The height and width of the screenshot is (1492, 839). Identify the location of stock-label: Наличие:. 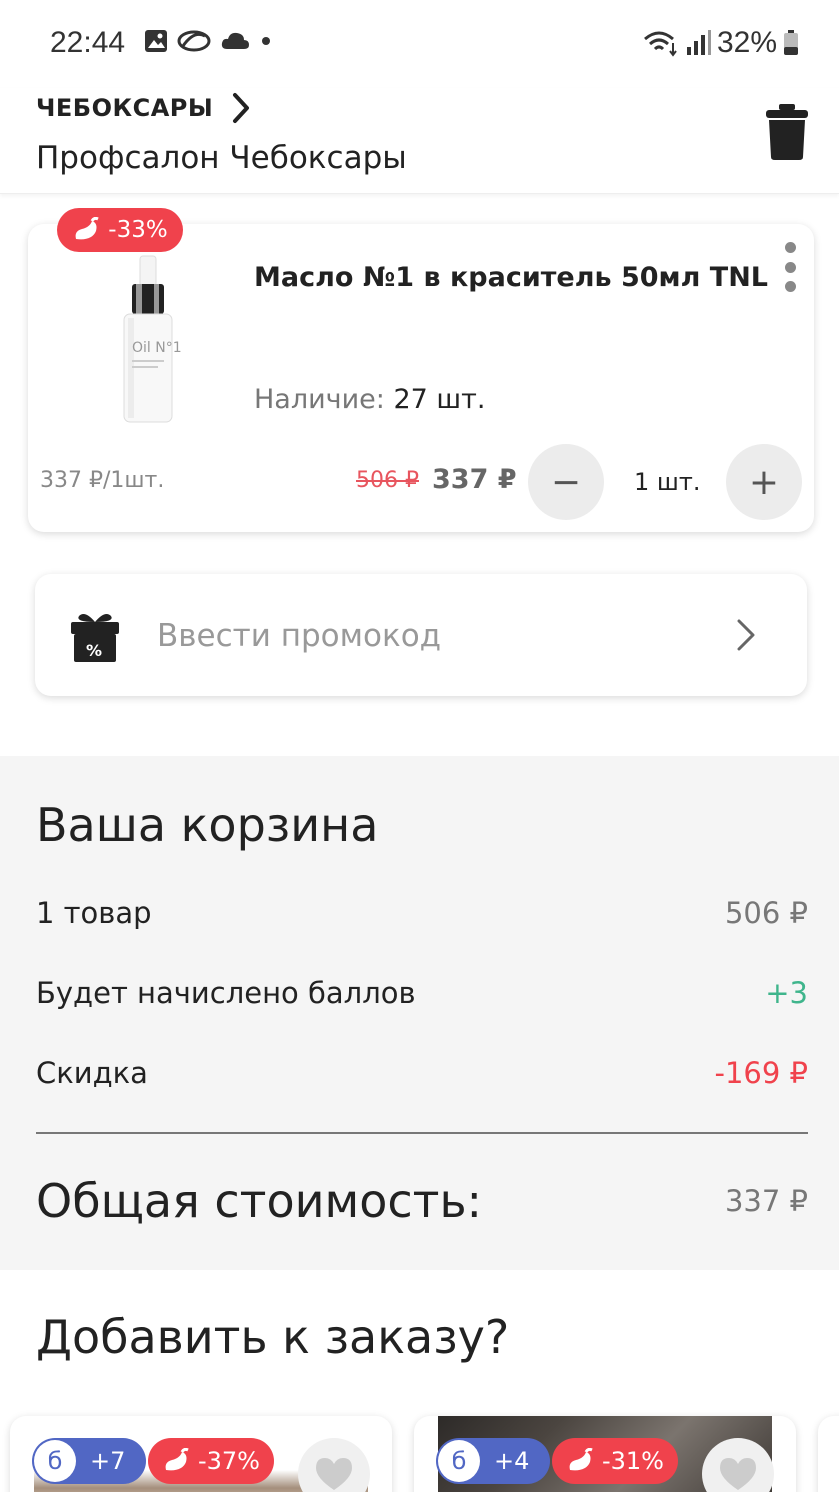
(319, 399).